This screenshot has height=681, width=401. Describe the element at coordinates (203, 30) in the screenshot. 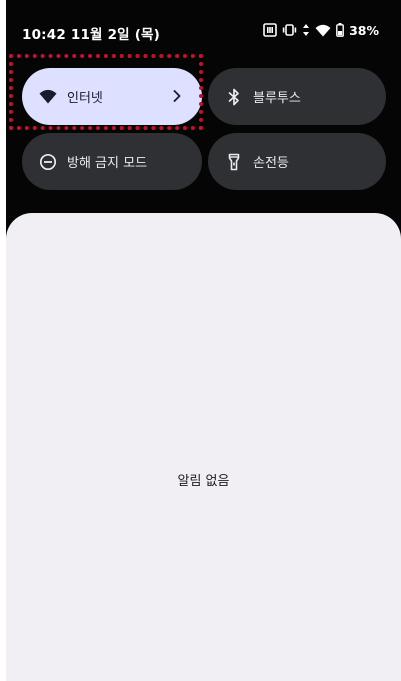

I see `status-bar: 10:42 11월 2일 (목) 38%` at that location.